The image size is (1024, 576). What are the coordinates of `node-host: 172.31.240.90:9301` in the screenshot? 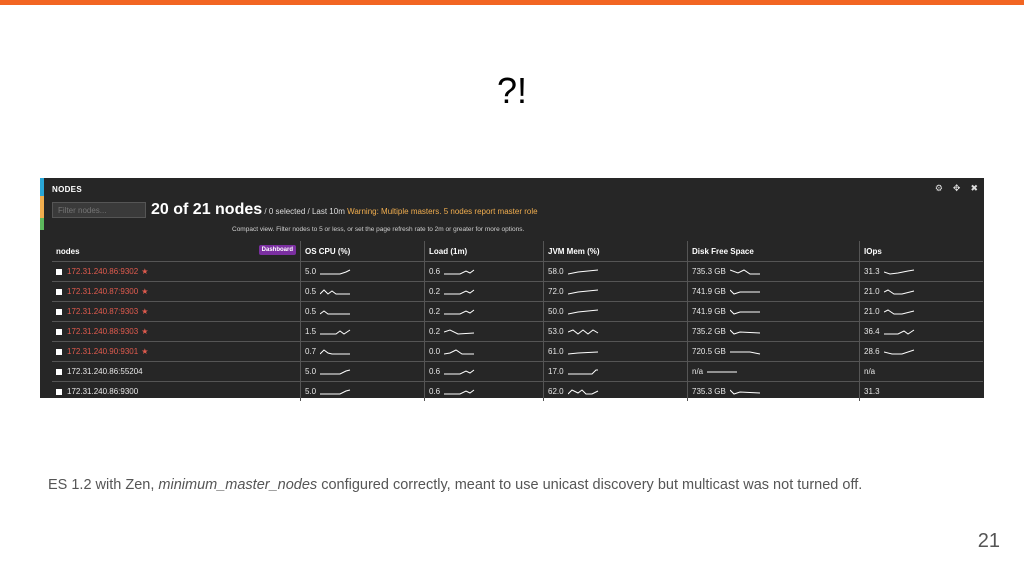 It's located at (102, 351).